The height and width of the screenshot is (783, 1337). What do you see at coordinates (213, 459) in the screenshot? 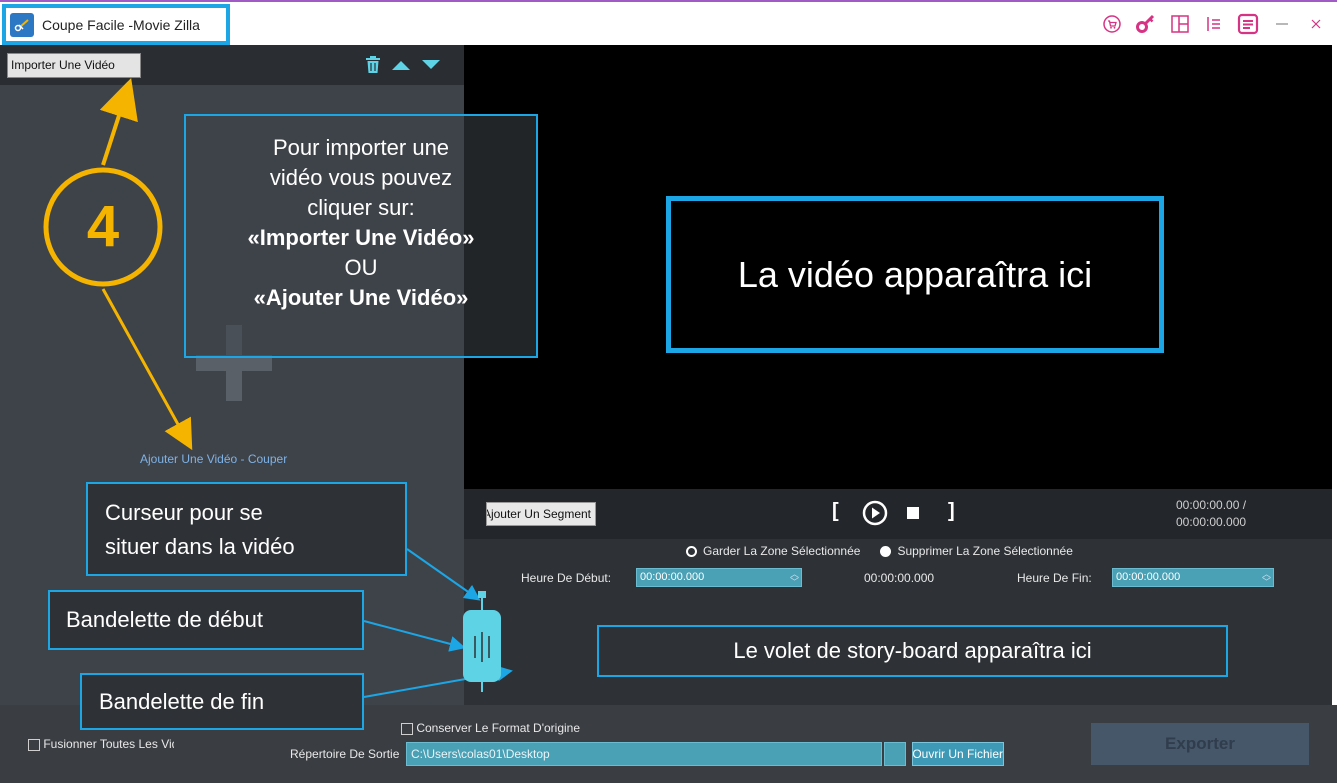
I see `add-video-link: Ajouter Une Vidéo - Couper` at bounding box center [213, 459].